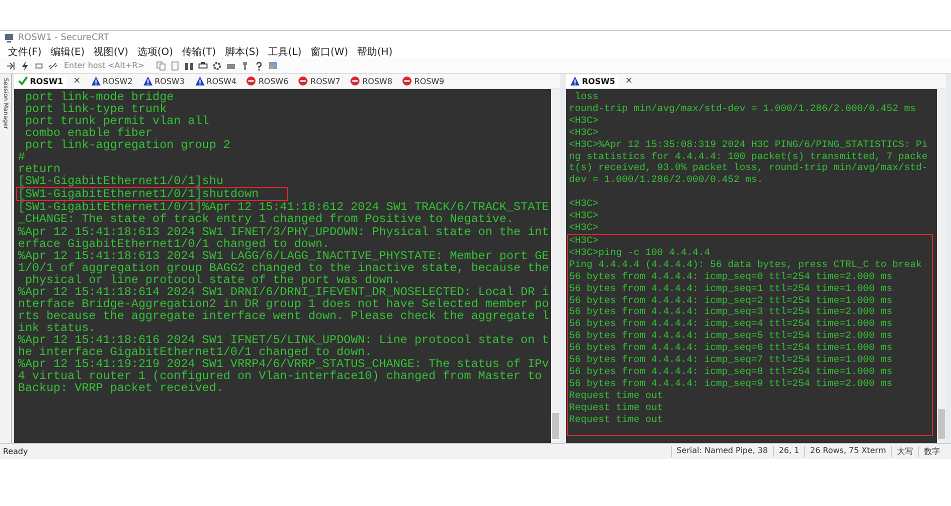  What do you see at coordinates (63, 38) in the screenshot?
I see `window-title: ROSW1 - SecureCRT` at bounding box center [63, 38].